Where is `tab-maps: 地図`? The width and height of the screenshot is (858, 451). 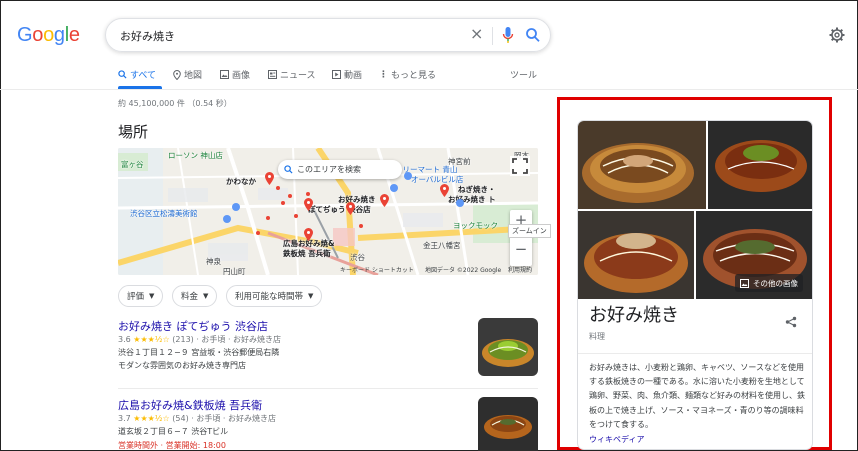 tab-maps: 地図 is located at coordinates (187, 74).